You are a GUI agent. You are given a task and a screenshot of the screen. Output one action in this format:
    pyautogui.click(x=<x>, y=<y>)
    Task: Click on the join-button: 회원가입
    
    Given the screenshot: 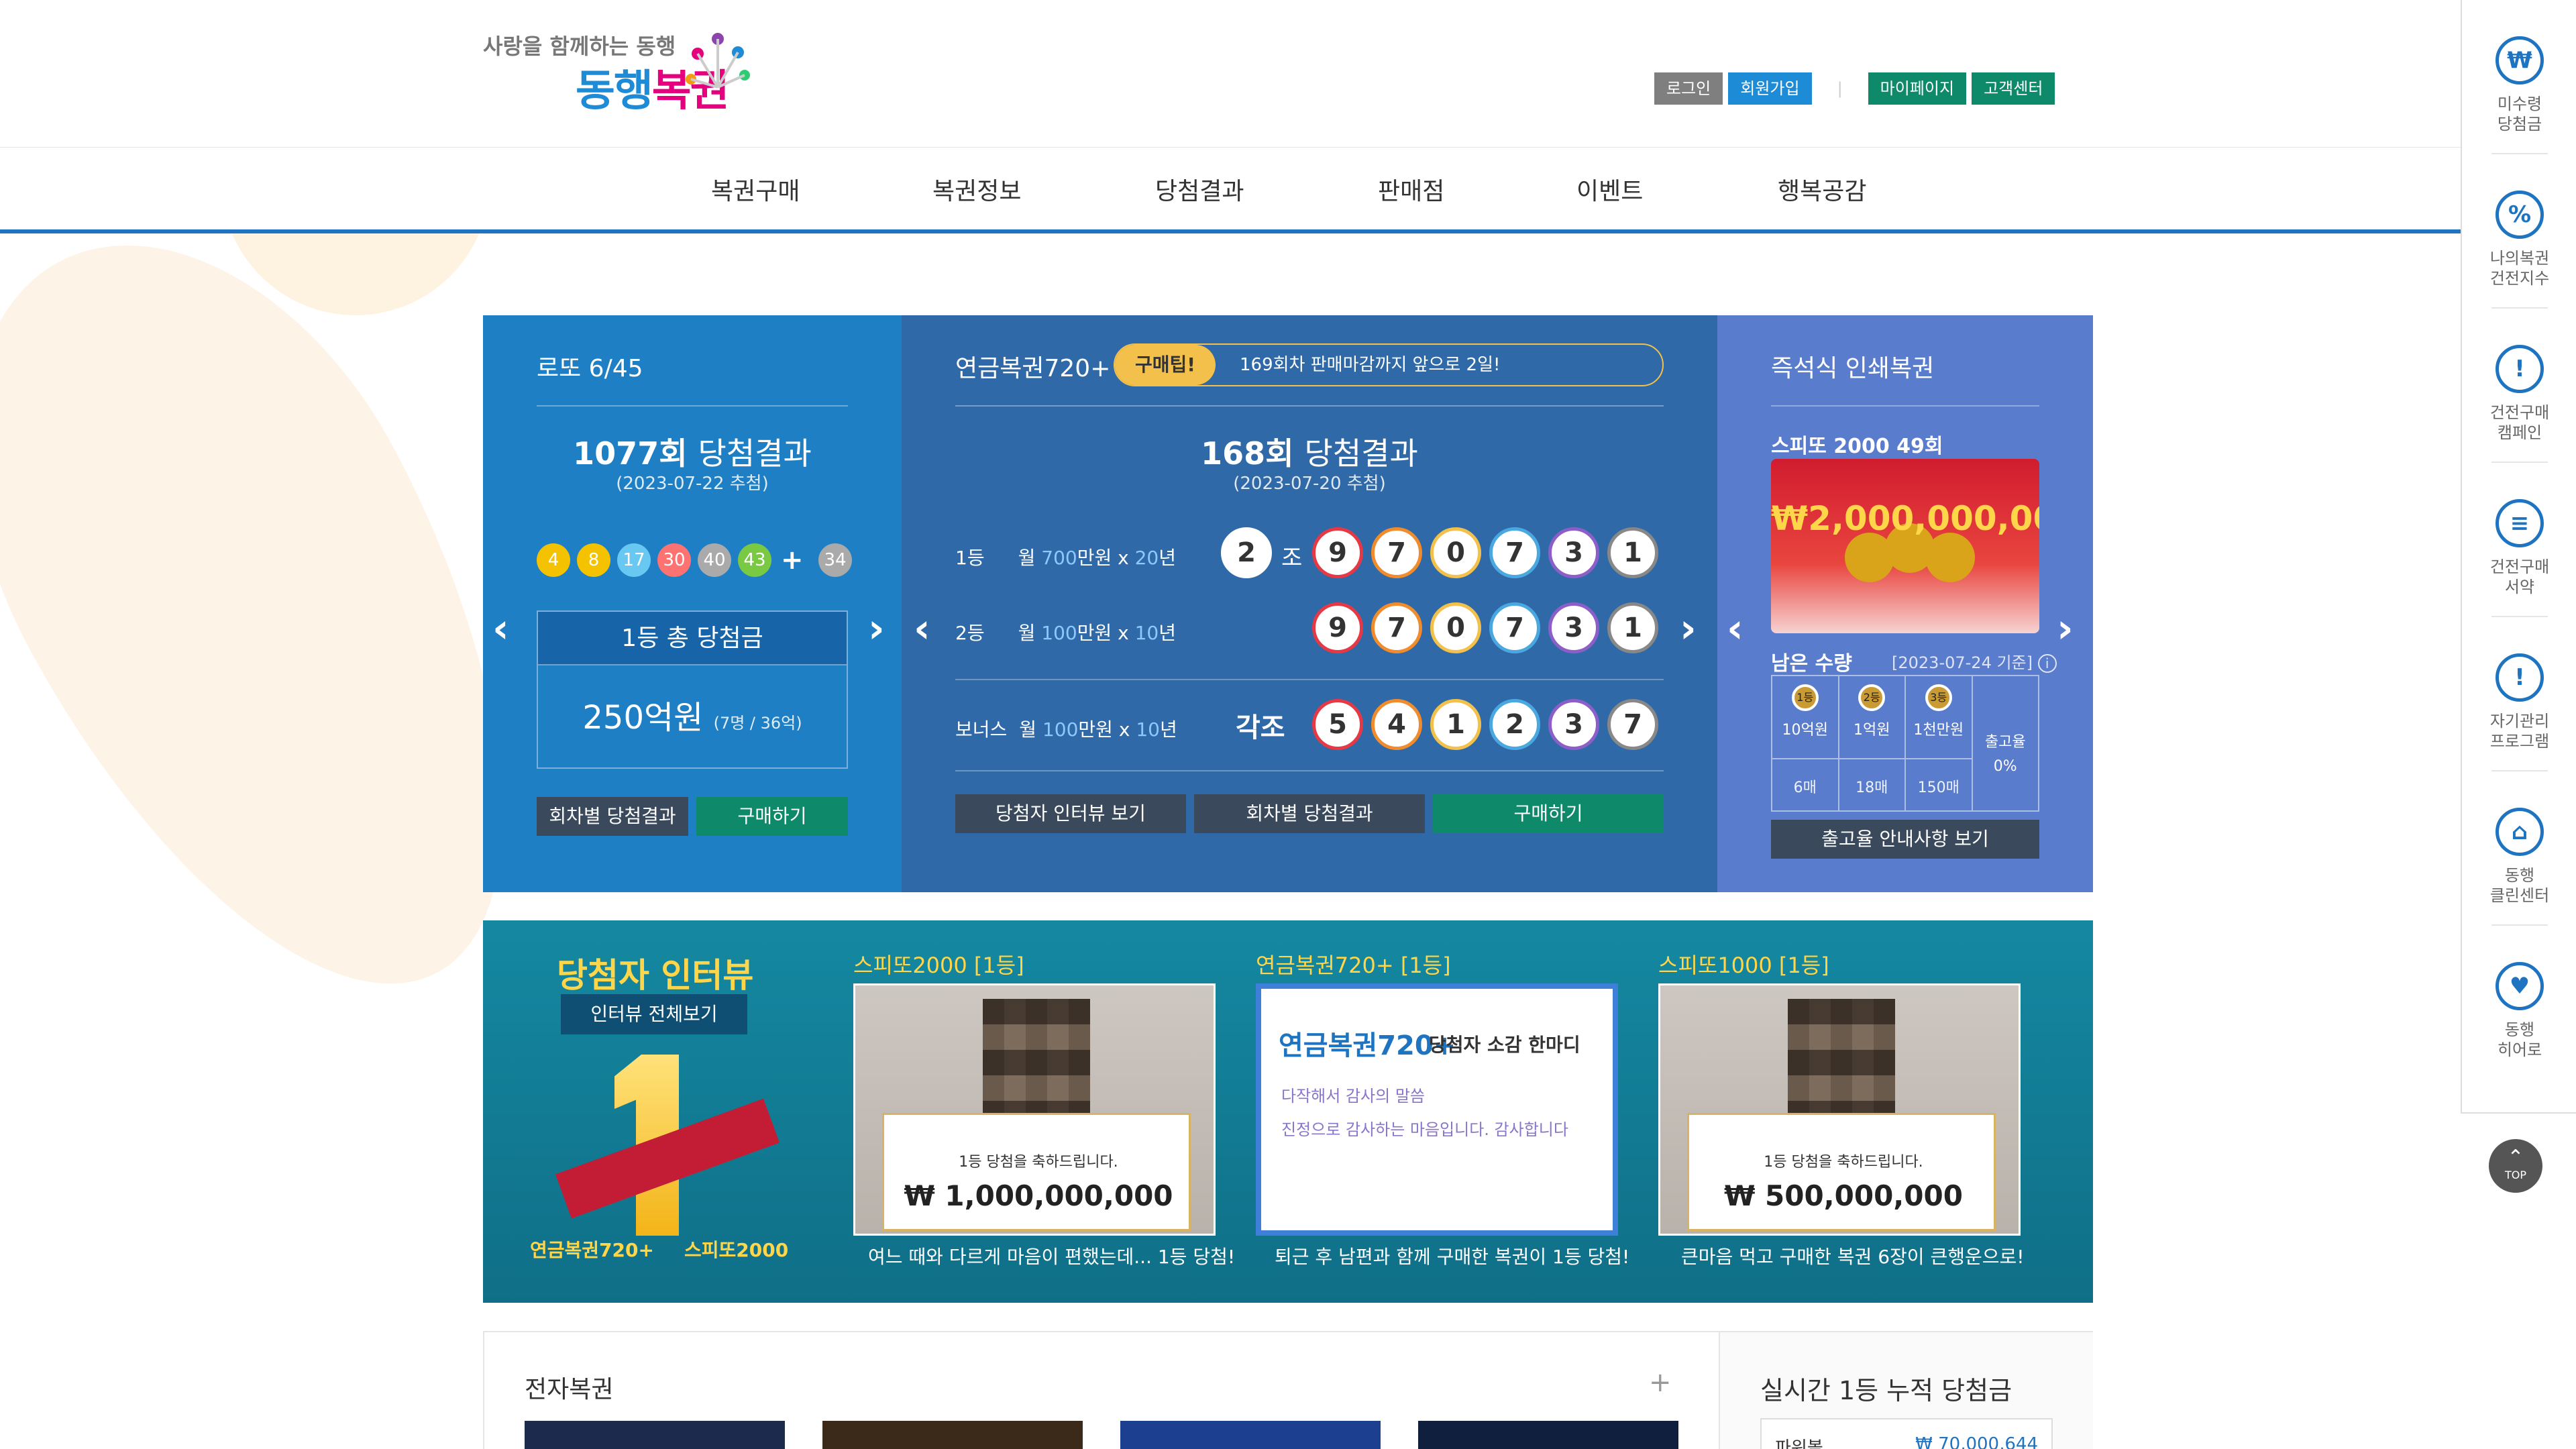 What is the action you would take?
    pyautogui.click(x=1770, y=88)
    